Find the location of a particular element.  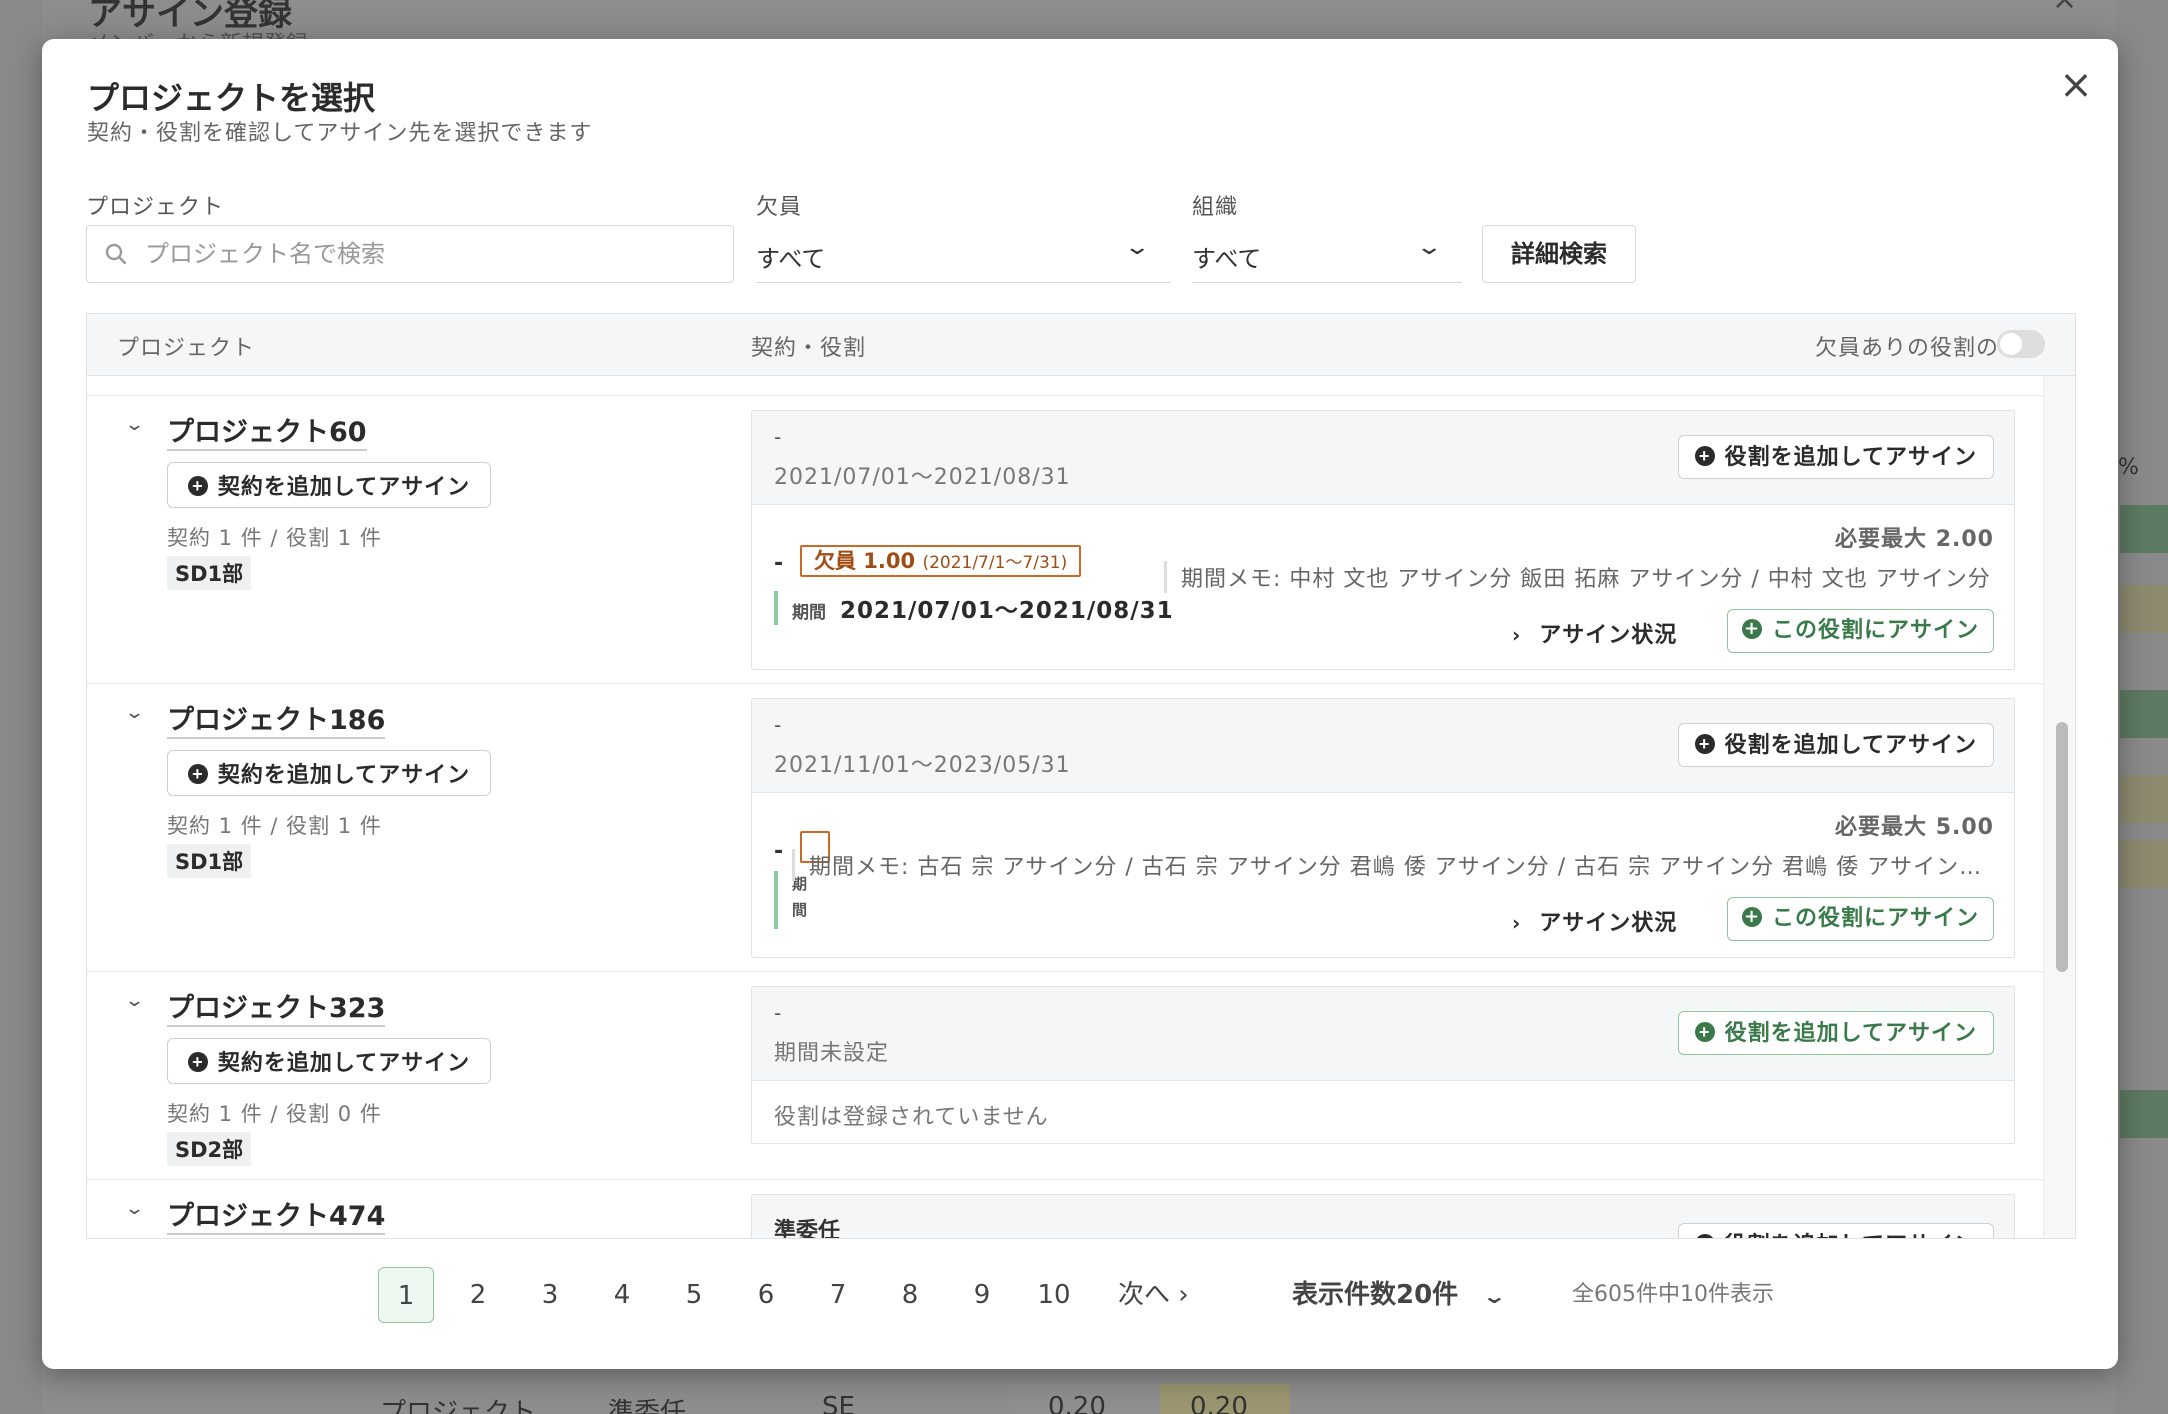

background-row-type: SE is located at coordinates (838, 1403).